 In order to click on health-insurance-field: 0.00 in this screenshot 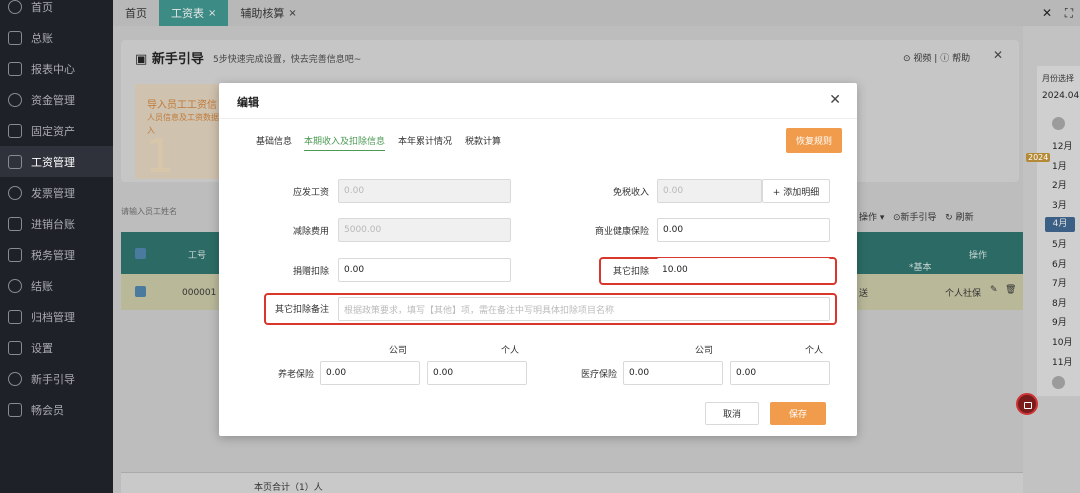, I will do `click(743, 230)`.